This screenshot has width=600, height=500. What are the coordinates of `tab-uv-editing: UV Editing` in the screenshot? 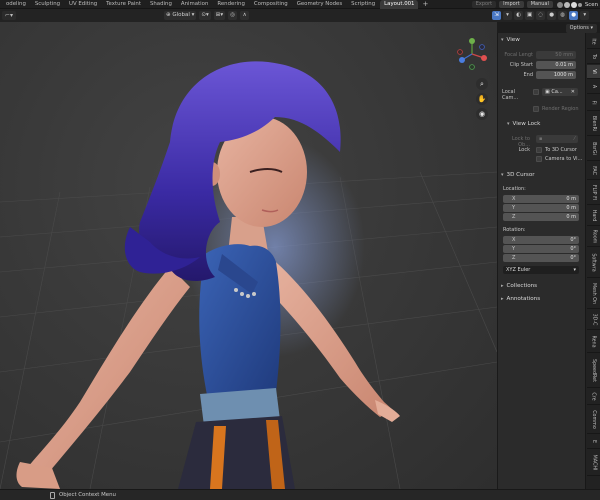 It's located at (83, 4).